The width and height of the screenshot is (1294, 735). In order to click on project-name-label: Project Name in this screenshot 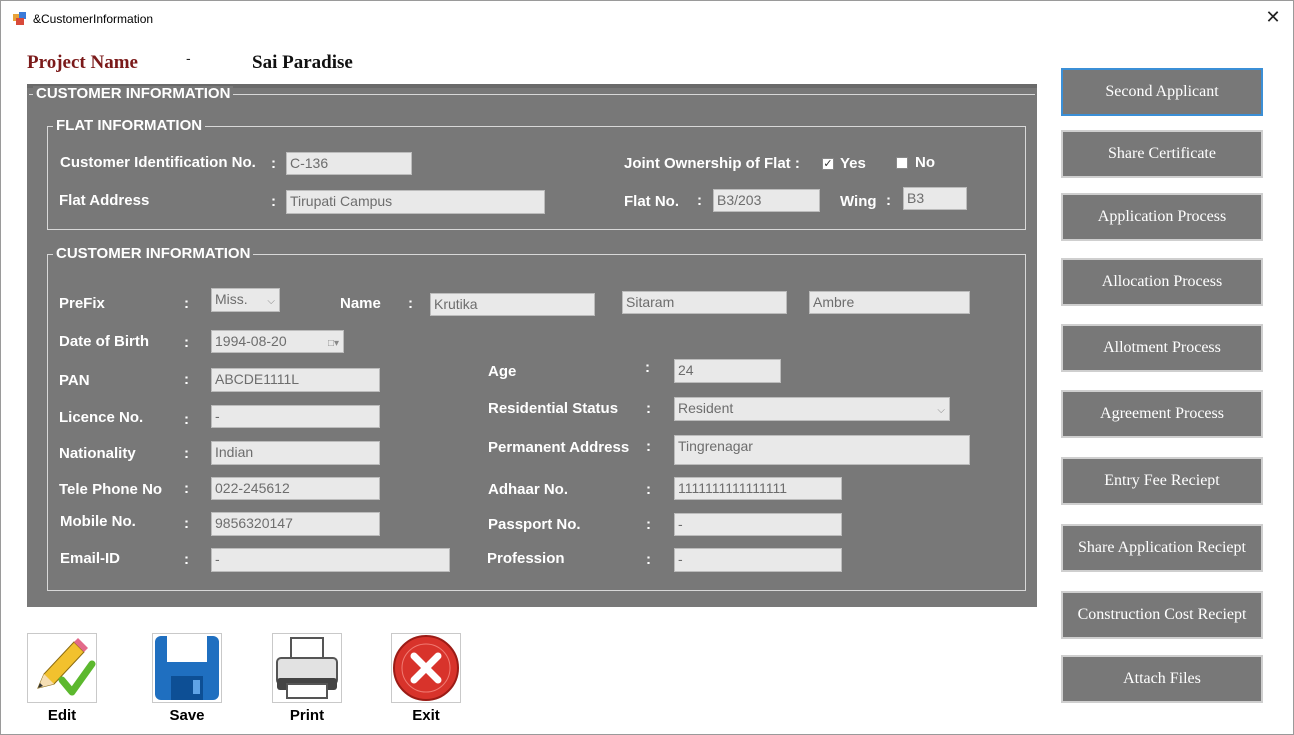, I will do `click(82, 62)`.